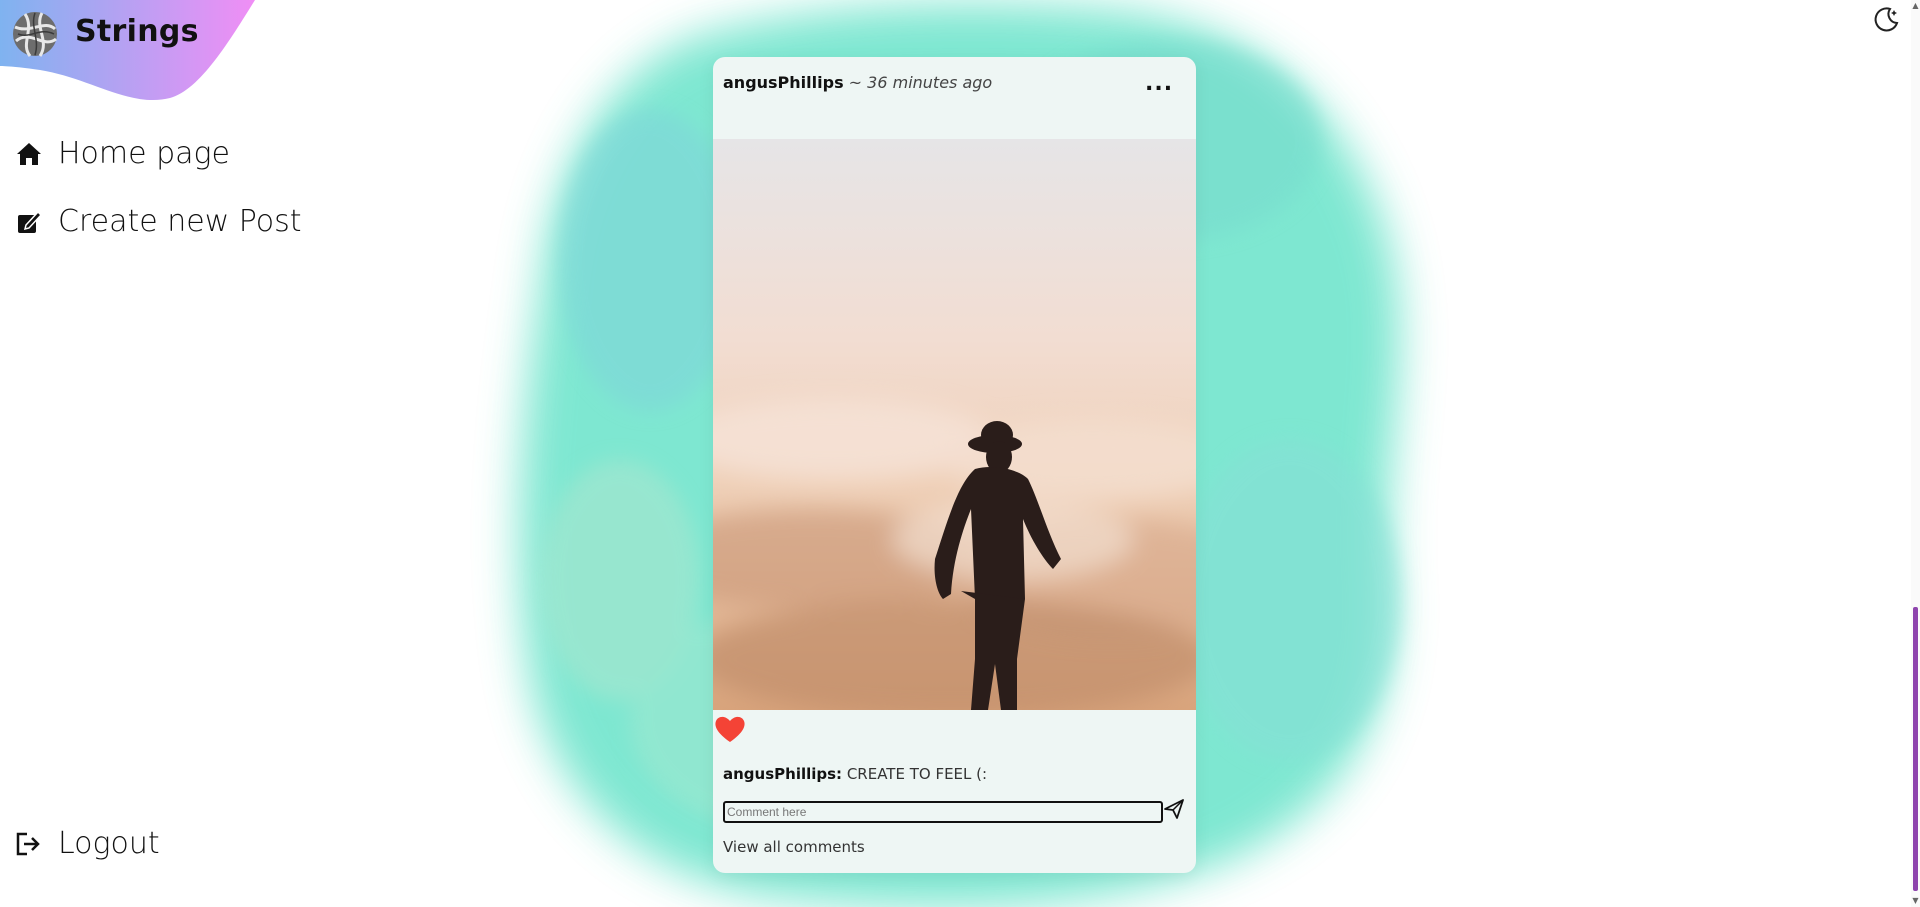 This screenshot has width=1920, height=907. I want to click on nav-home: Home page, so click(122, 153).